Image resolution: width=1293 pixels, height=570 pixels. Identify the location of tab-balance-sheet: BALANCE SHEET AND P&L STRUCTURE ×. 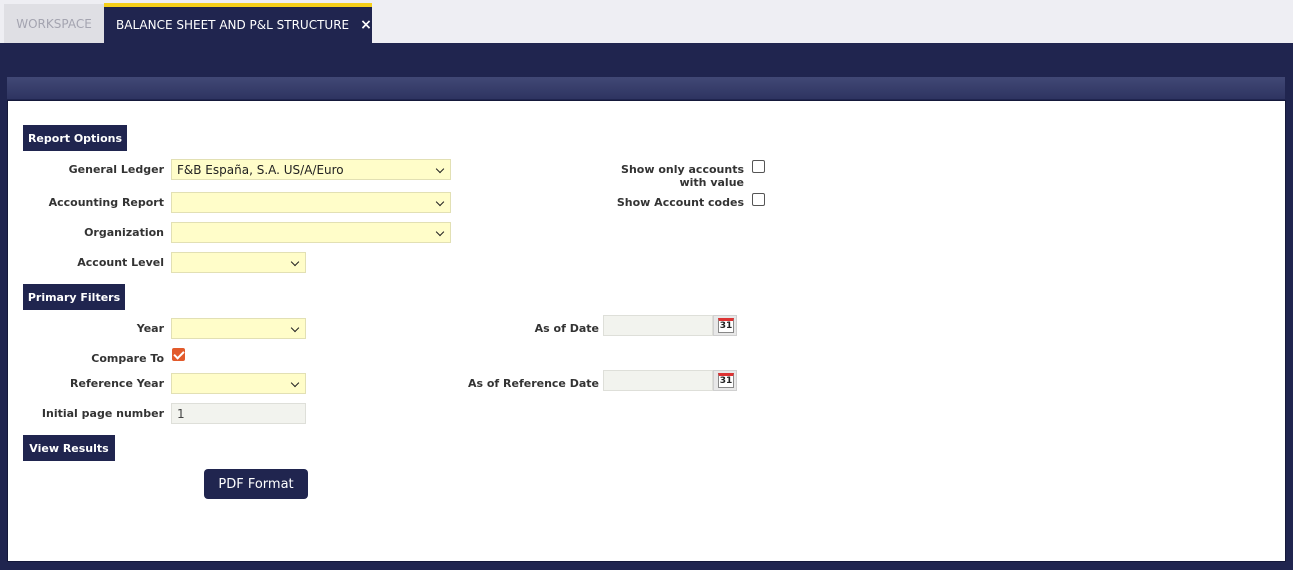
(238, 23).